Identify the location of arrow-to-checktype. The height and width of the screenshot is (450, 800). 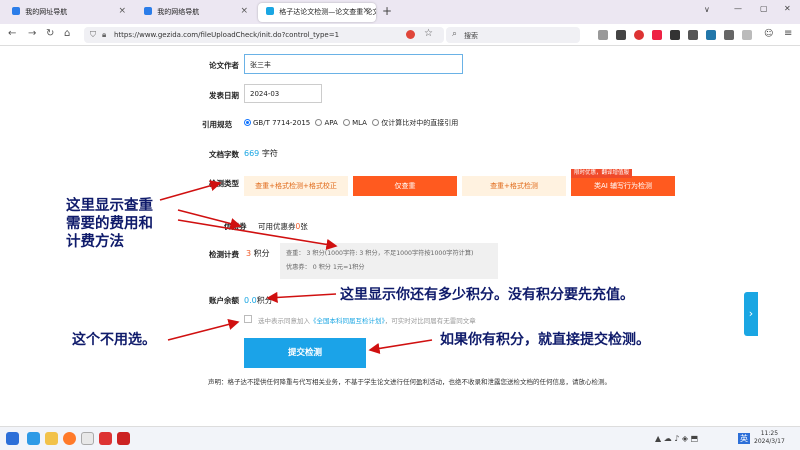
(190, 190).